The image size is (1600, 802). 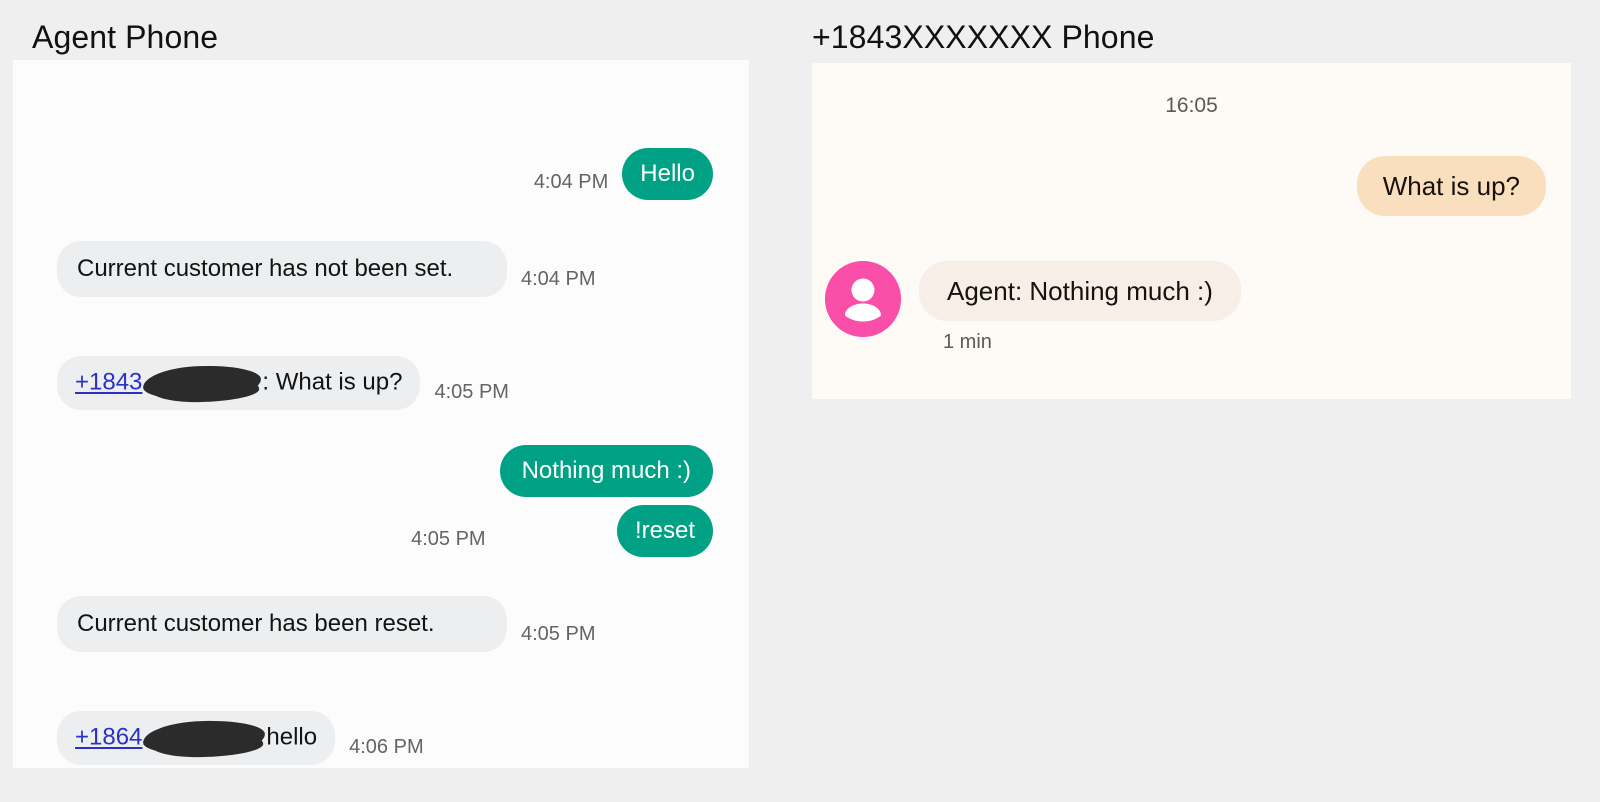 What do you see at coordinates (667, 174) in the screenshot?
I see `message-bubble-outgoing: Hello` at bounding box center [667, 174].